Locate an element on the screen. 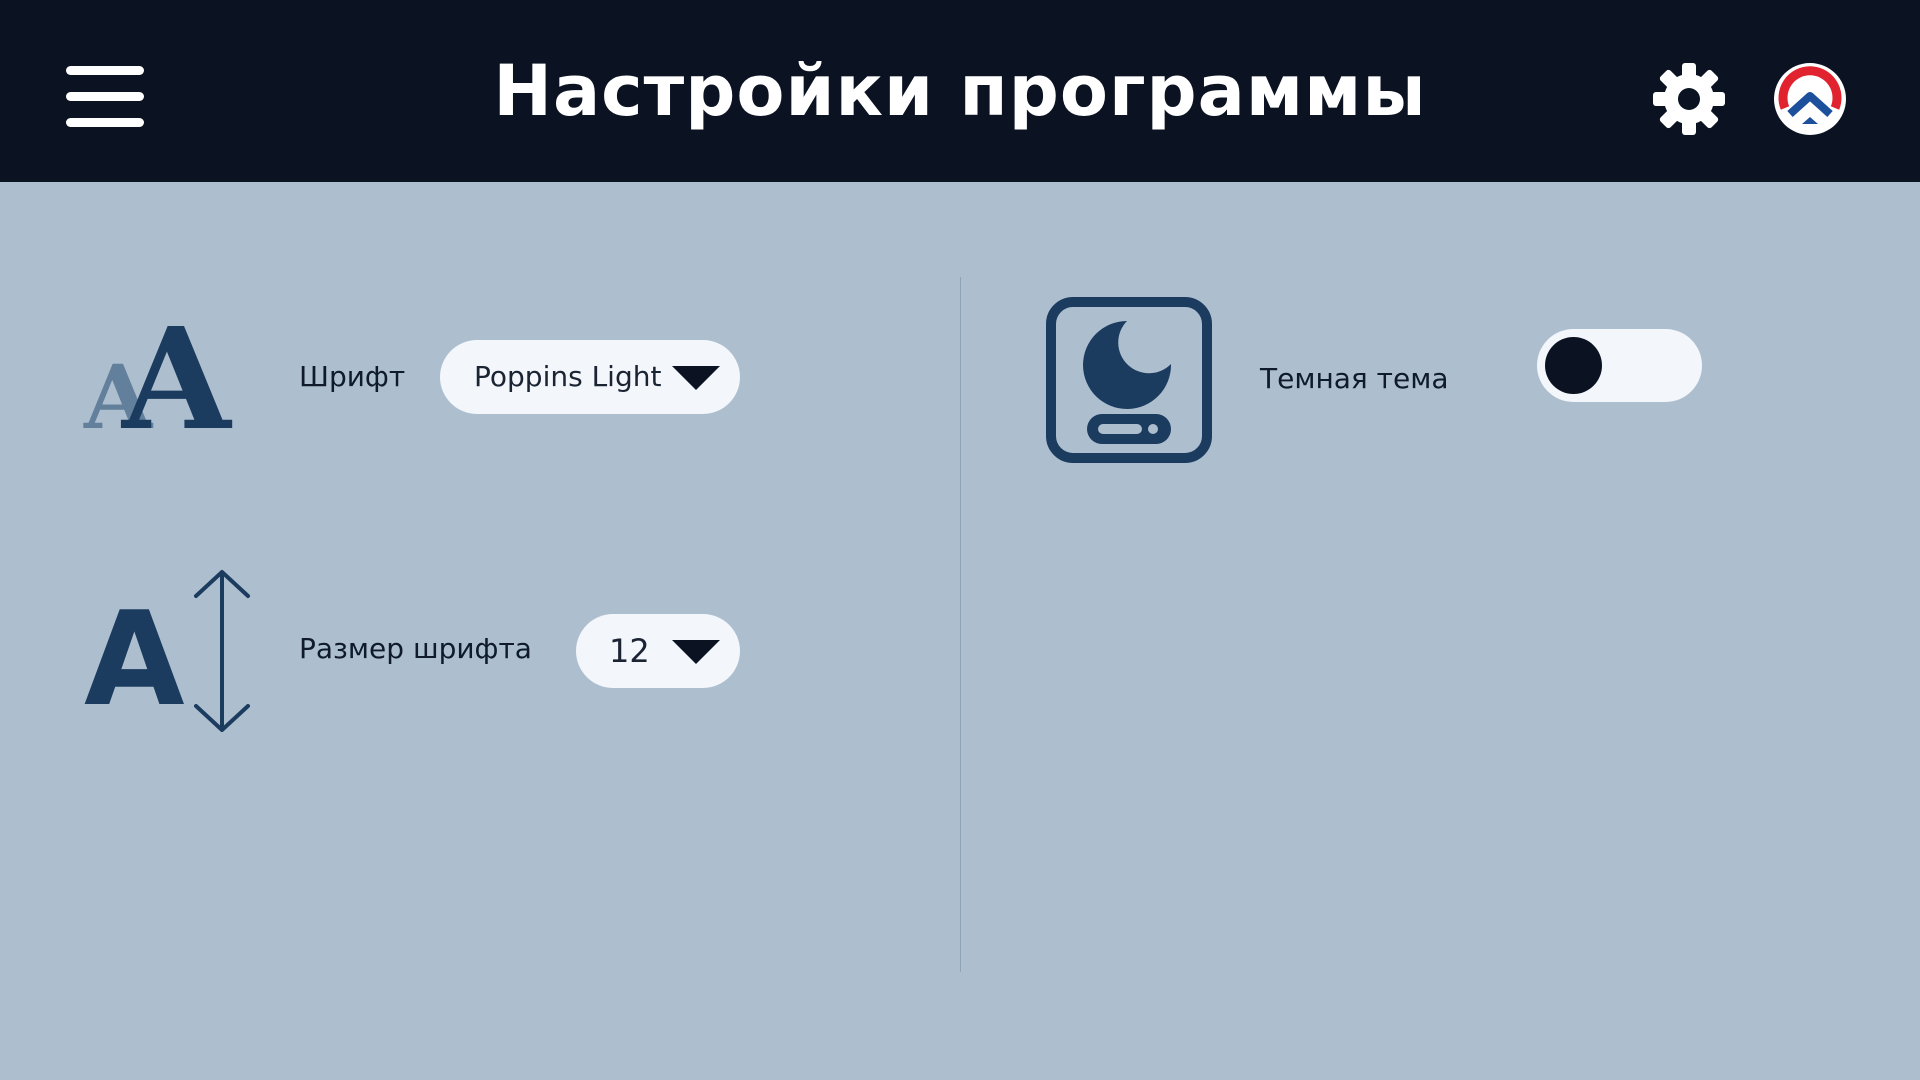  font-size-label: Размер шрифта is located at coordinates (415, 648).